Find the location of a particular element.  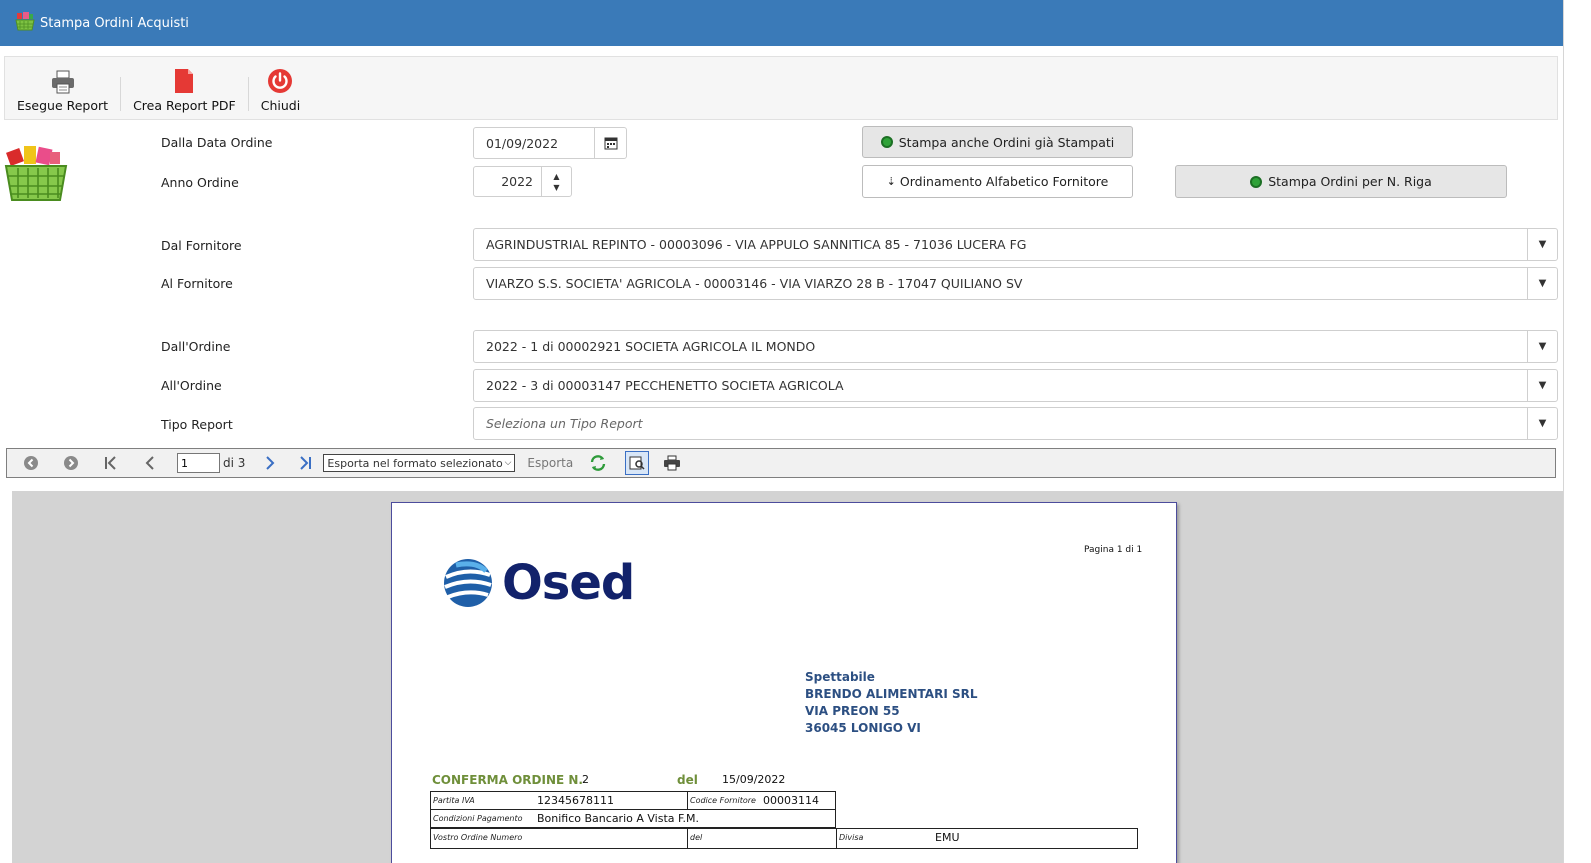

first-page-icon is located at coordinates (111, 463).